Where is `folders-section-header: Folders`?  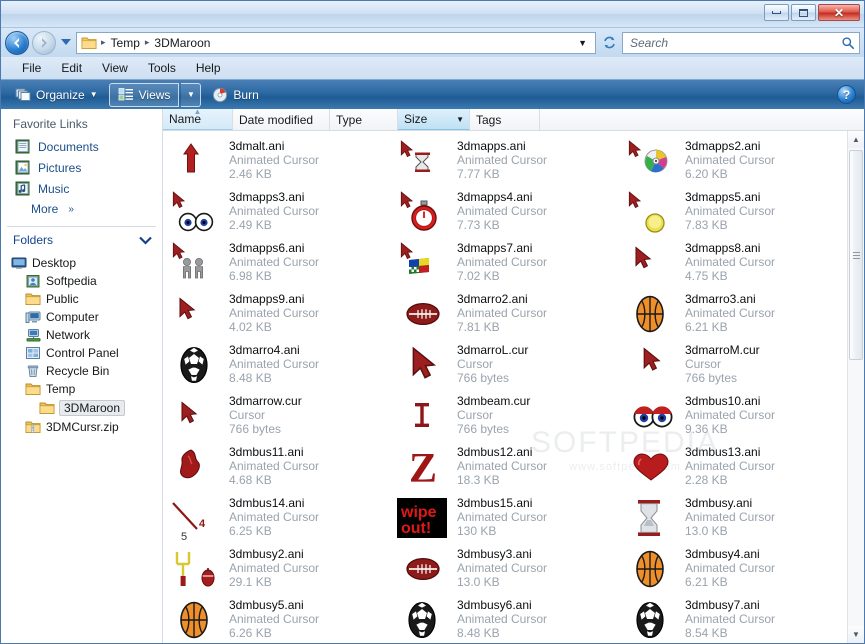
folders-section-header: Folders is located at coordinates (81, 240).